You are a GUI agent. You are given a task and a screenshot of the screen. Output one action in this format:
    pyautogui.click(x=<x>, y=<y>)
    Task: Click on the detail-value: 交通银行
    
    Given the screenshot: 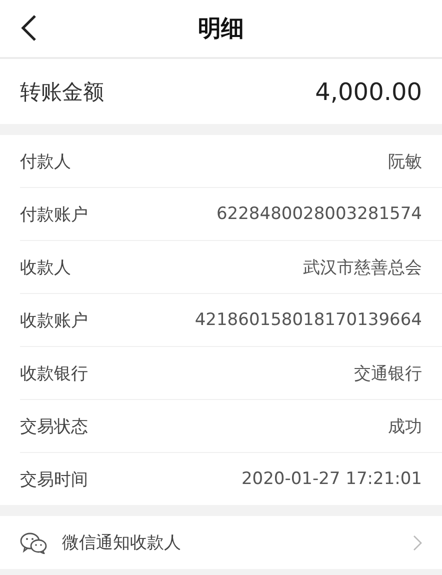 What is the action you would take?
    pyautogui.click(x=388, y=373)
    